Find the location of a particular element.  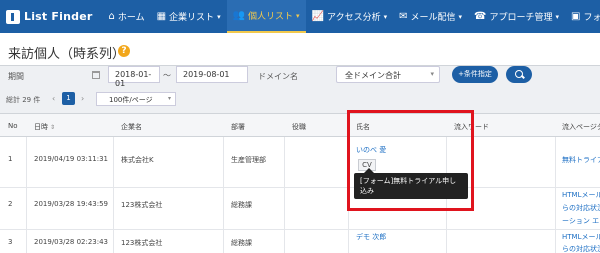

nav-company-list: ▦ 企業リスト ▾ is located at coordinates (189, 16).